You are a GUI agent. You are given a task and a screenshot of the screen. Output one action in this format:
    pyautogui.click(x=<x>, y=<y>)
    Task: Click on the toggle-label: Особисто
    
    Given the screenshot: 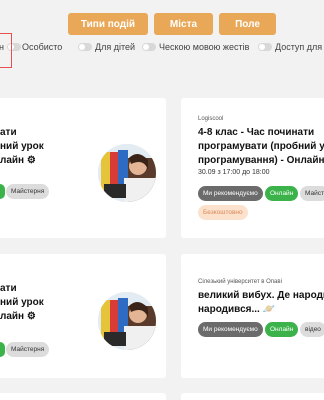 What is the action you would take?
    pyautogui.click(x=42, y=47)
    